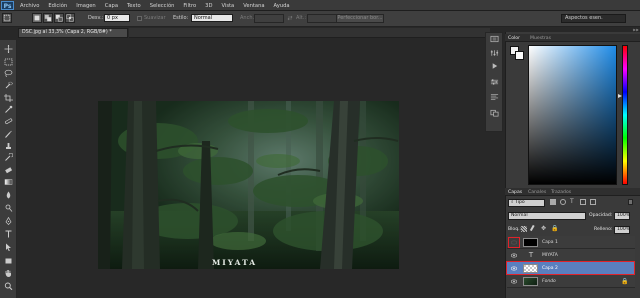  Describe the element at coordinates (235, 262) in the screenshot. I see `watermark-text: MIYATA` at that location.